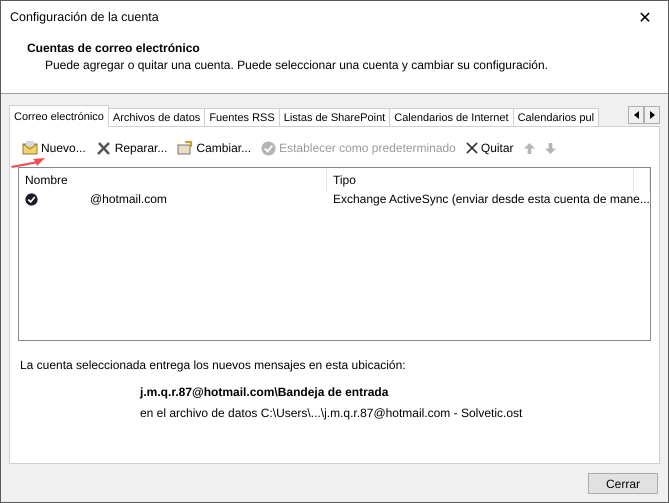 This screenshot has height=503, width=669. What do you see at coordinates (173, 180) in the screenshot?
I see `column-header: Nombre` at bounding box center [173, 180].